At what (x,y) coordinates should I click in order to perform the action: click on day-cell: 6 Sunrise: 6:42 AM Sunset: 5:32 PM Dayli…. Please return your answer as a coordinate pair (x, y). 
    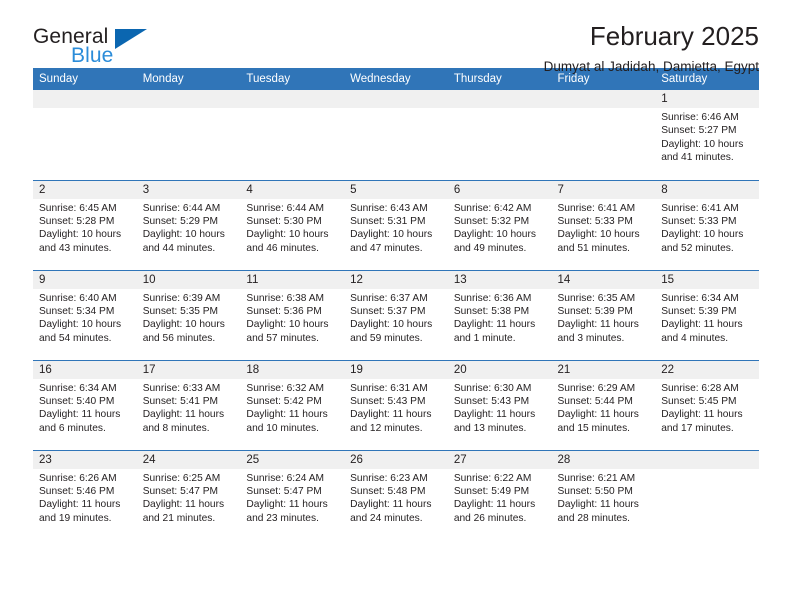
    Looking at the image, I should click on (499, 224).